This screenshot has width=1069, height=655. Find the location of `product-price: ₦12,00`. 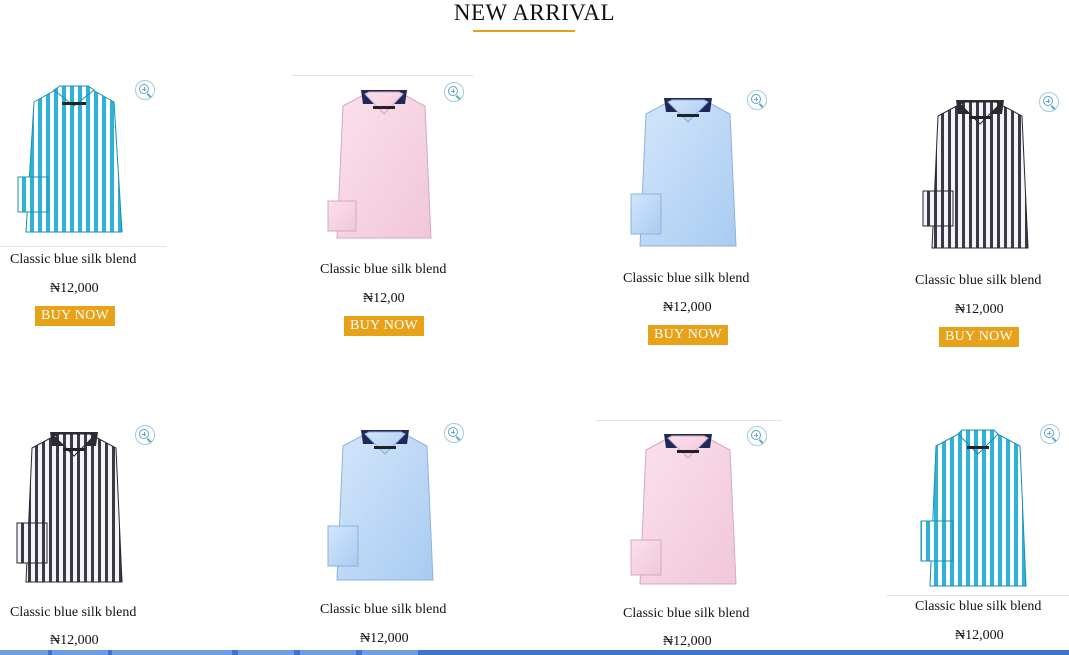

product-price: ₦12,00 is located at coordinates (384, 298).